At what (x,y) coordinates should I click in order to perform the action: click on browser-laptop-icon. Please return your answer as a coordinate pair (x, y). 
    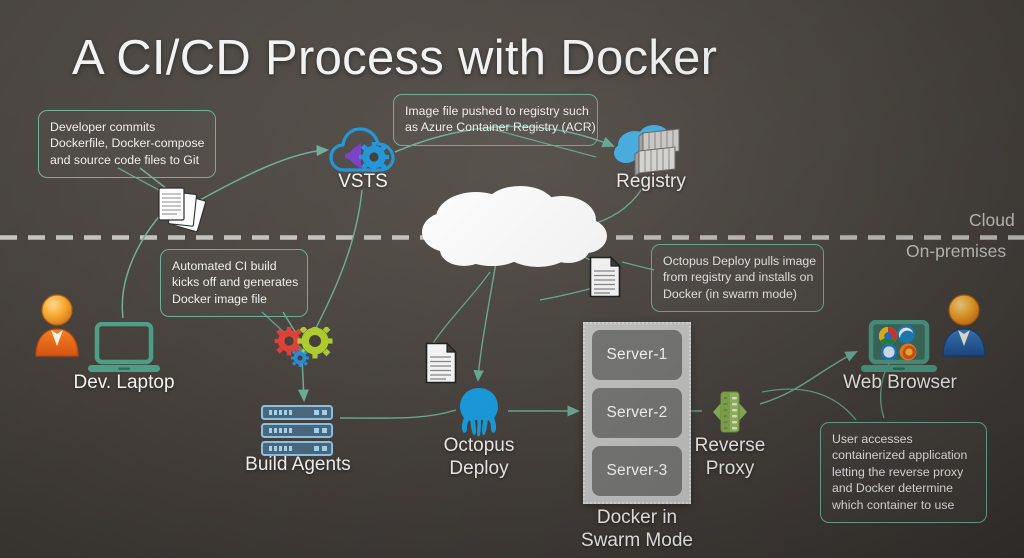
    Looking at the image, I should click on (899, 348).